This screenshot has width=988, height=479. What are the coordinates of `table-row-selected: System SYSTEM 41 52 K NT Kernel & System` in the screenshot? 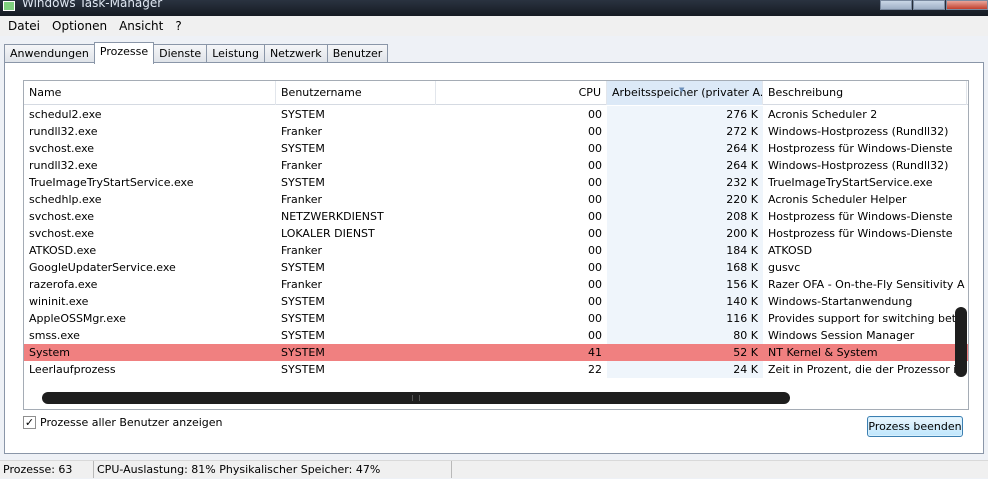 It's located at (496, 352).